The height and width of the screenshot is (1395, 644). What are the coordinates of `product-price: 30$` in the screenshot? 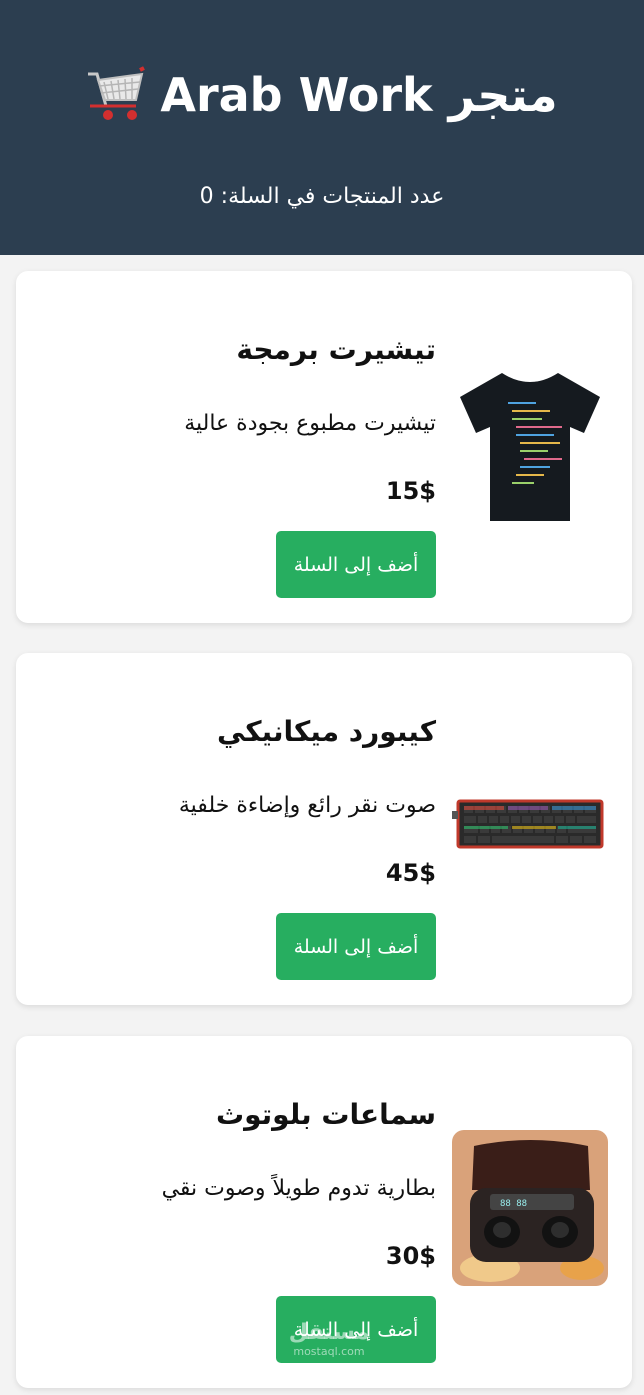 It's located at (410, 1256).